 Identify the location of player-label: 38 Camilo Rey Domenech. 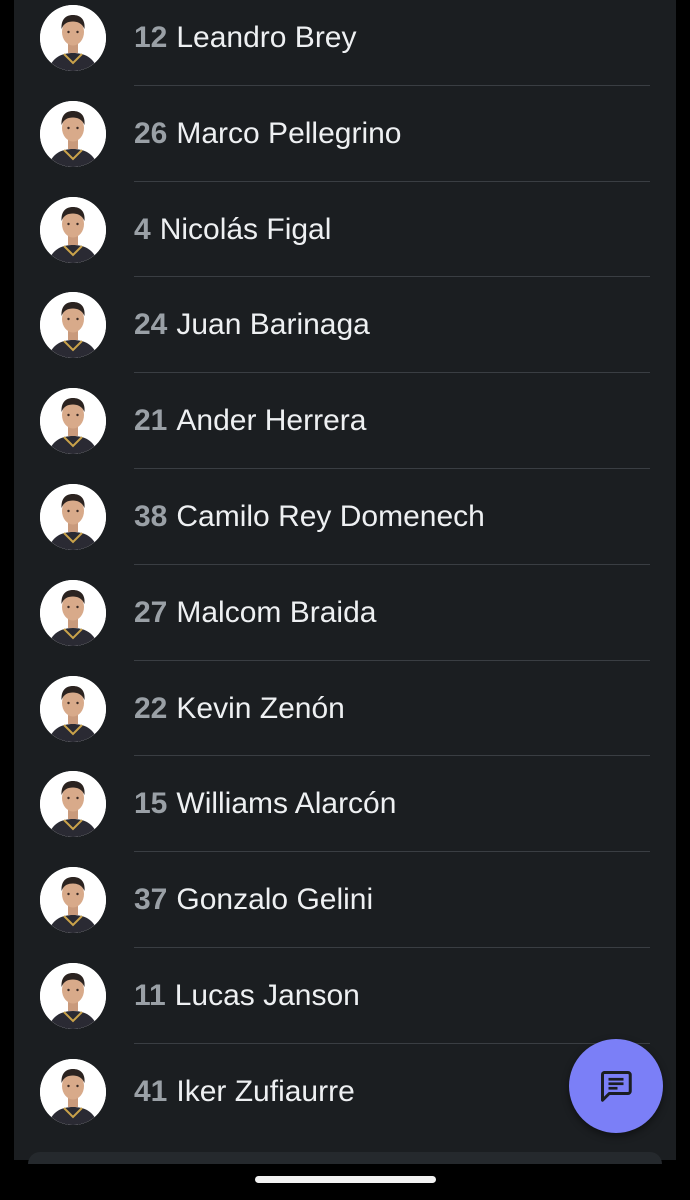
(309, 517).